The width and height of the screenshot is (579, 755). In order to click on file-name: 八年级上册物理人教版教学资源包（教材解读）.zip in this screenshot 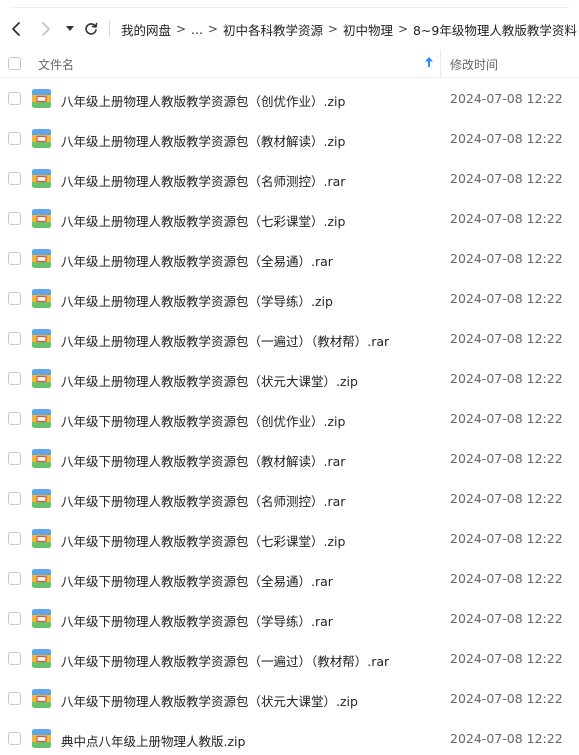, I will do `click(203, 140)`.